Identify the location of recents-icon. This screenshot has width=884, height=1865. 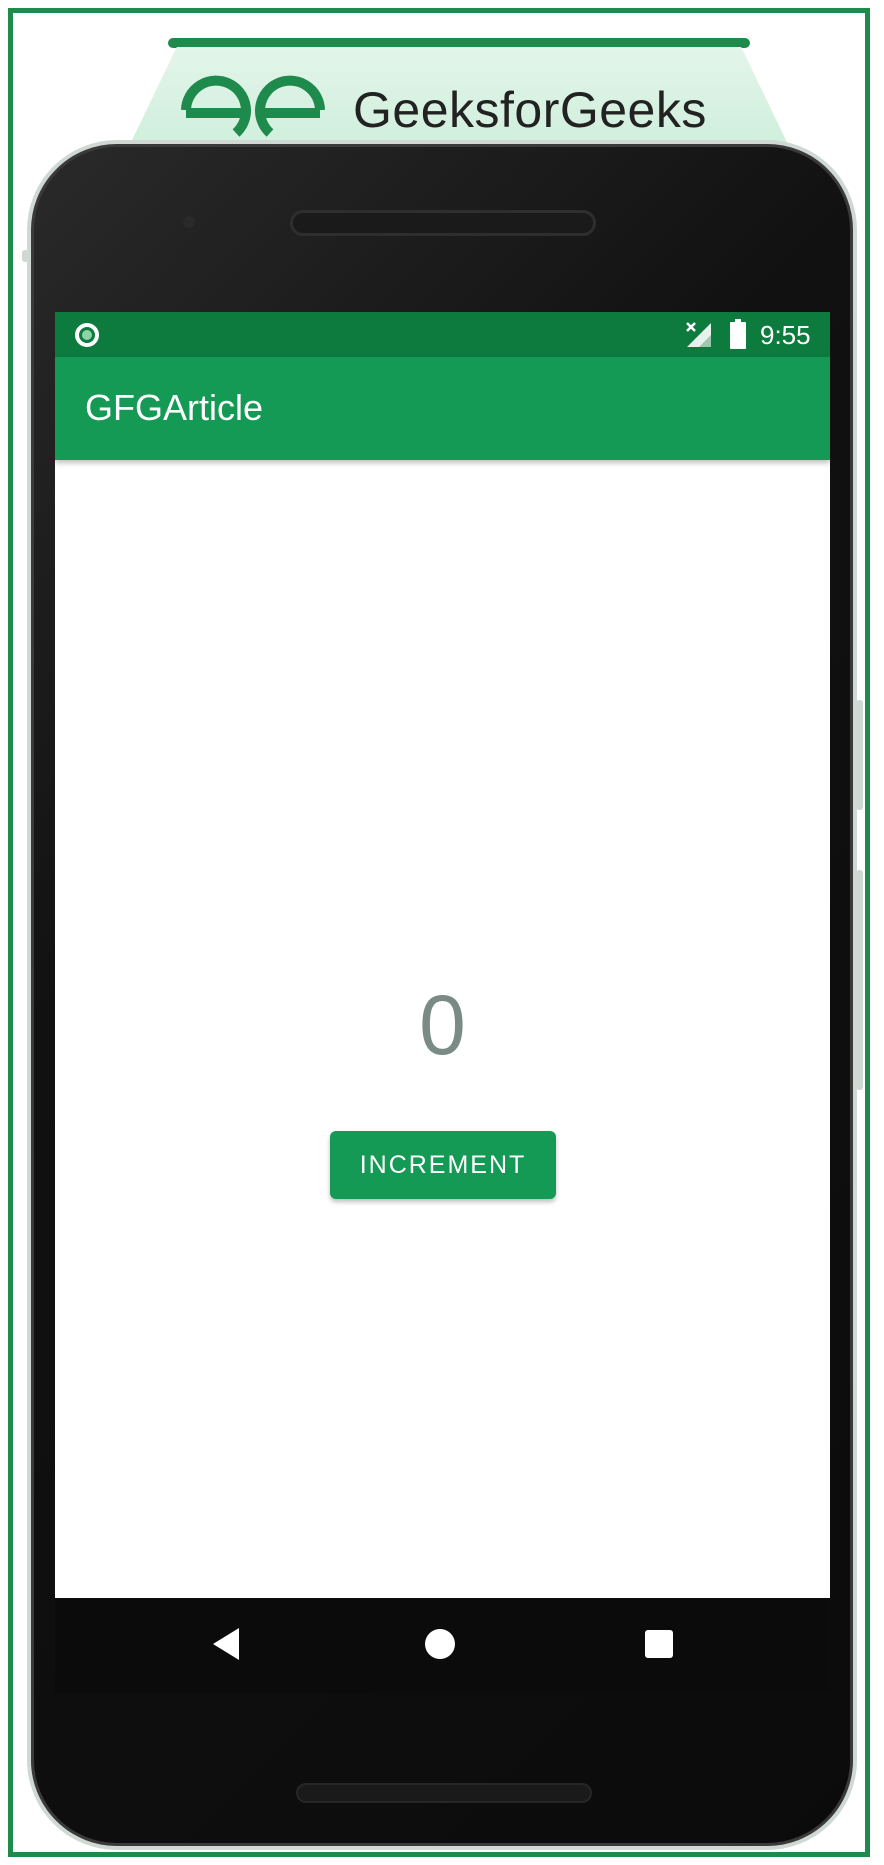
(659, 1644).